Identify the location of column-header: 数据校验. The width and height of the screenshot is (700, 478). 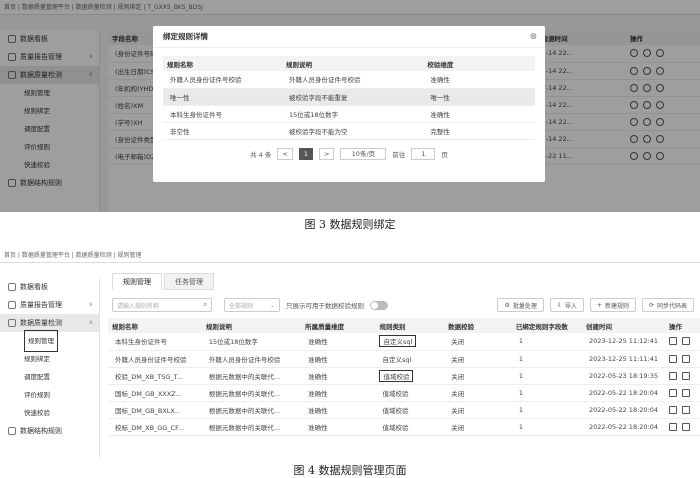
(478, 325).